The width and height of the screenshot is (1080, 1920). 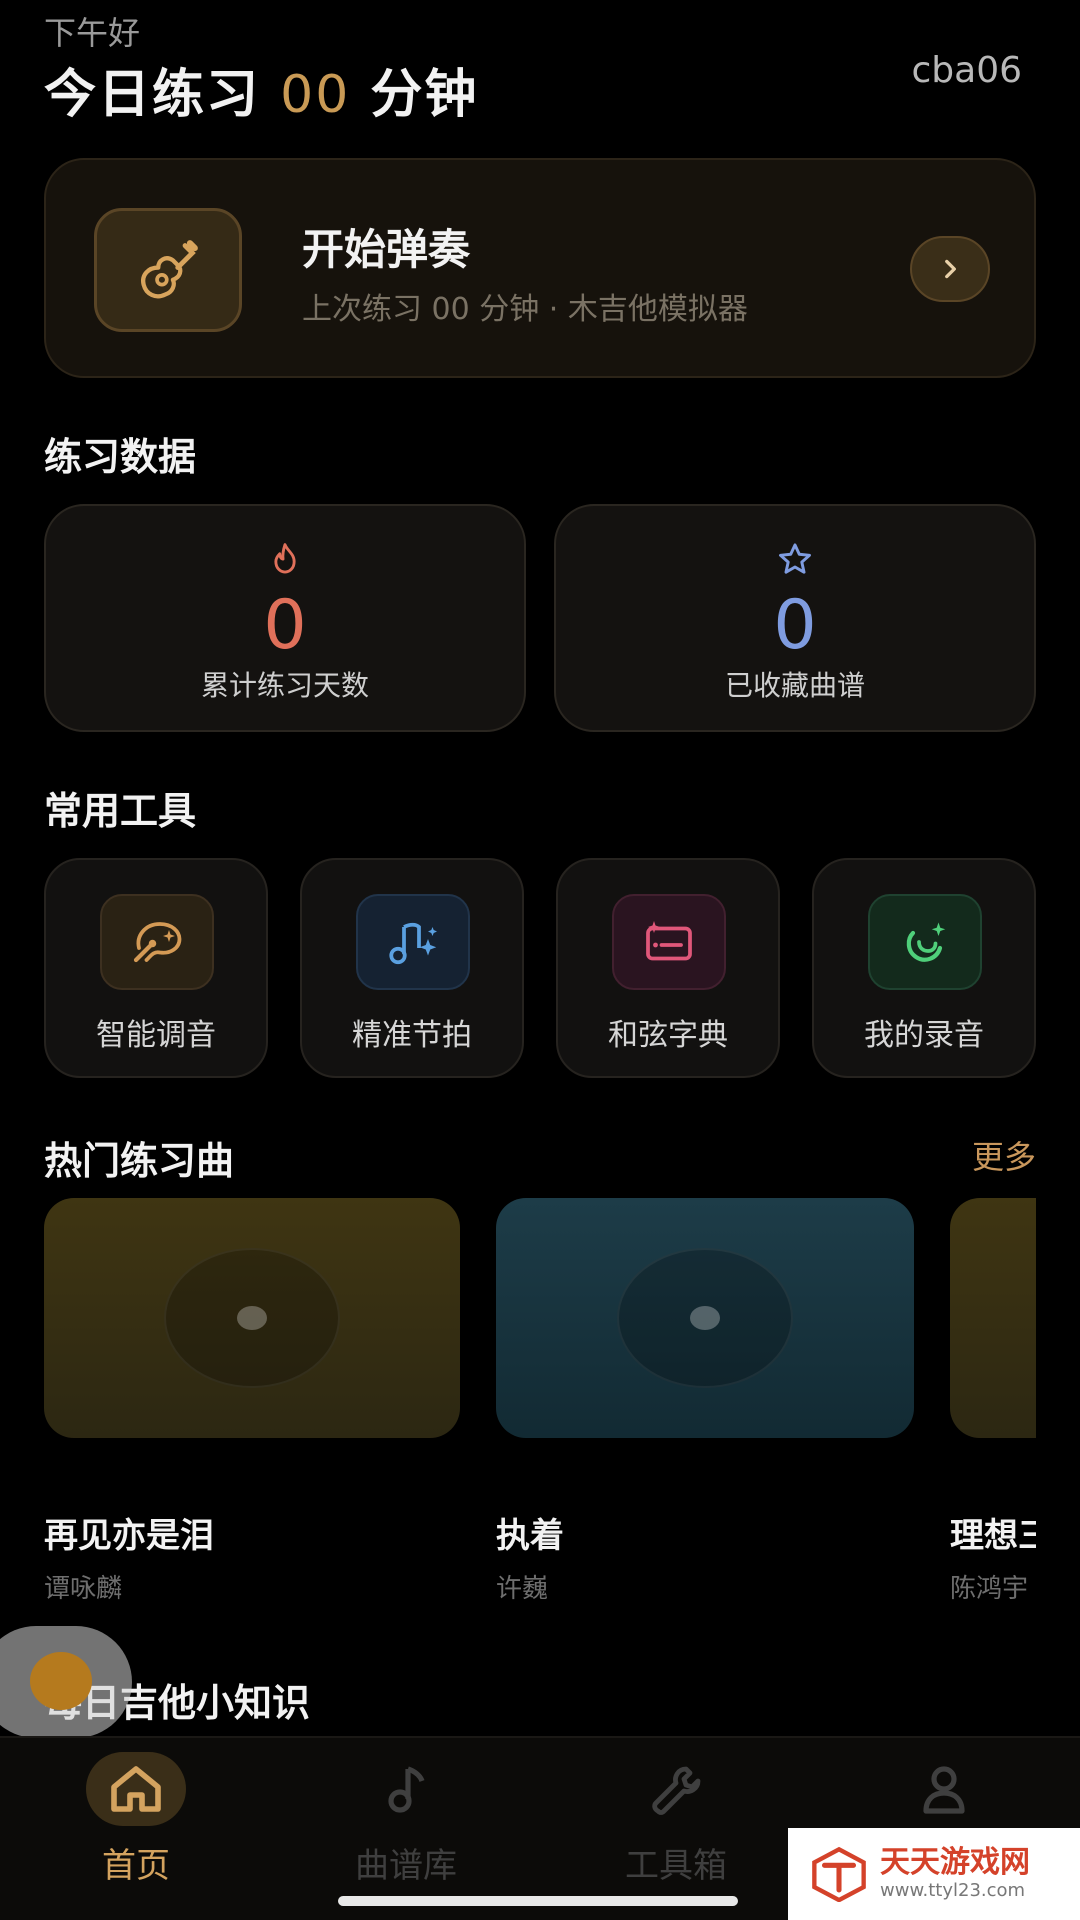 I want to click on tool-label: 精准节拍, so click(x=412, y=1035).